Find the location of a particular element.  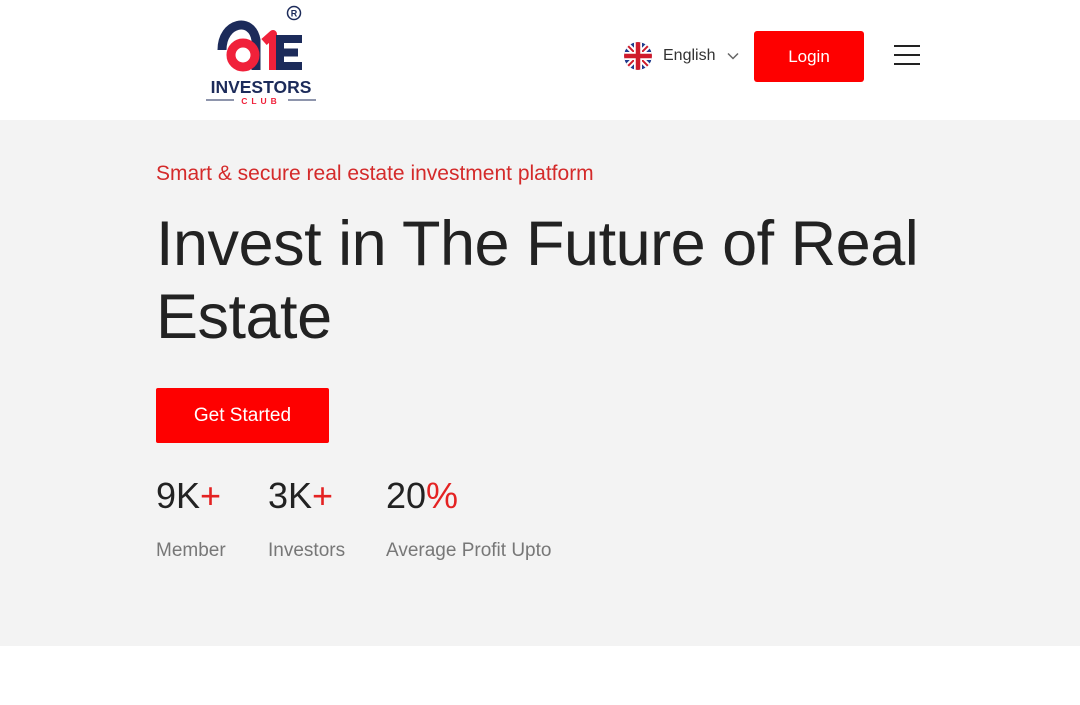

stat-number: 9K is located at coordinates (178, 495).